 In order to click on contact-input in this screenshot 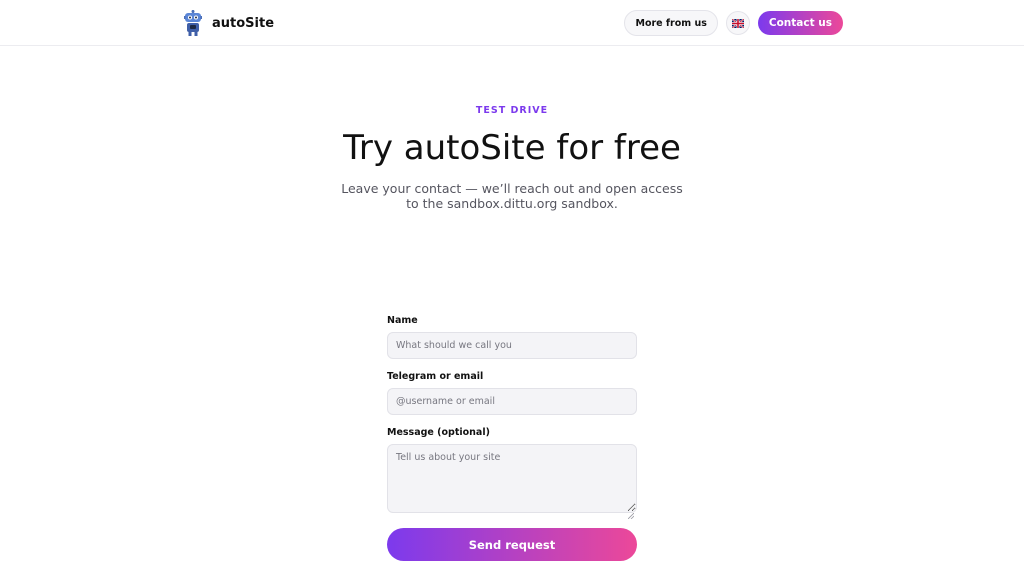, I will do `click(512, 401)`.